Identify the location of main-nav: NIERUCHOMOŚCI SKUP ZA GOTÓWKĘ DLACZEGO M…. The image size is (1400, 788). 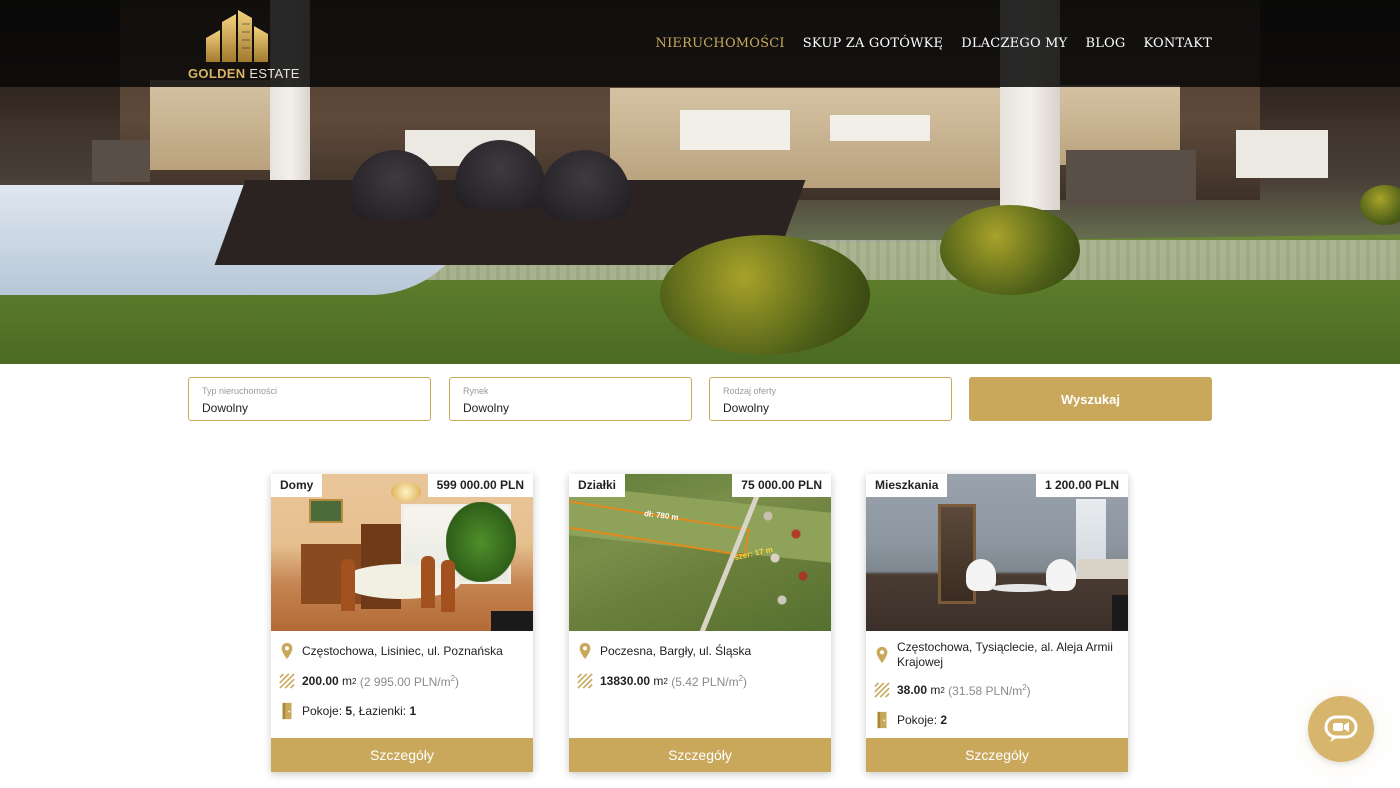
(934, 43).